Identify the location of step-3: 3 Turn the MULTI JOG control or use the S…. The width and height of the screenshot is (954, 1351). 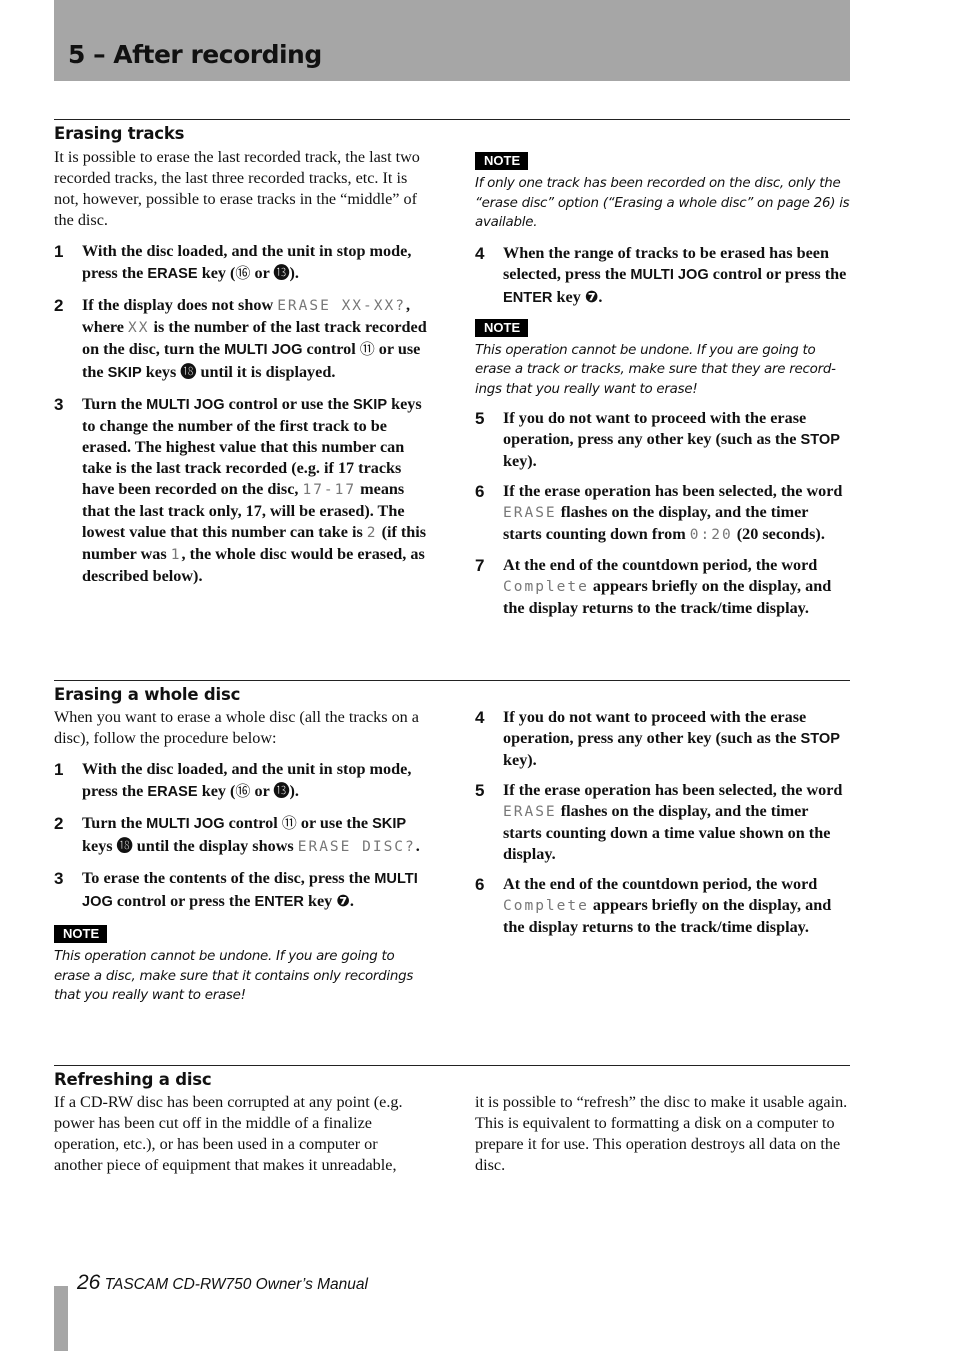
(241, 490).